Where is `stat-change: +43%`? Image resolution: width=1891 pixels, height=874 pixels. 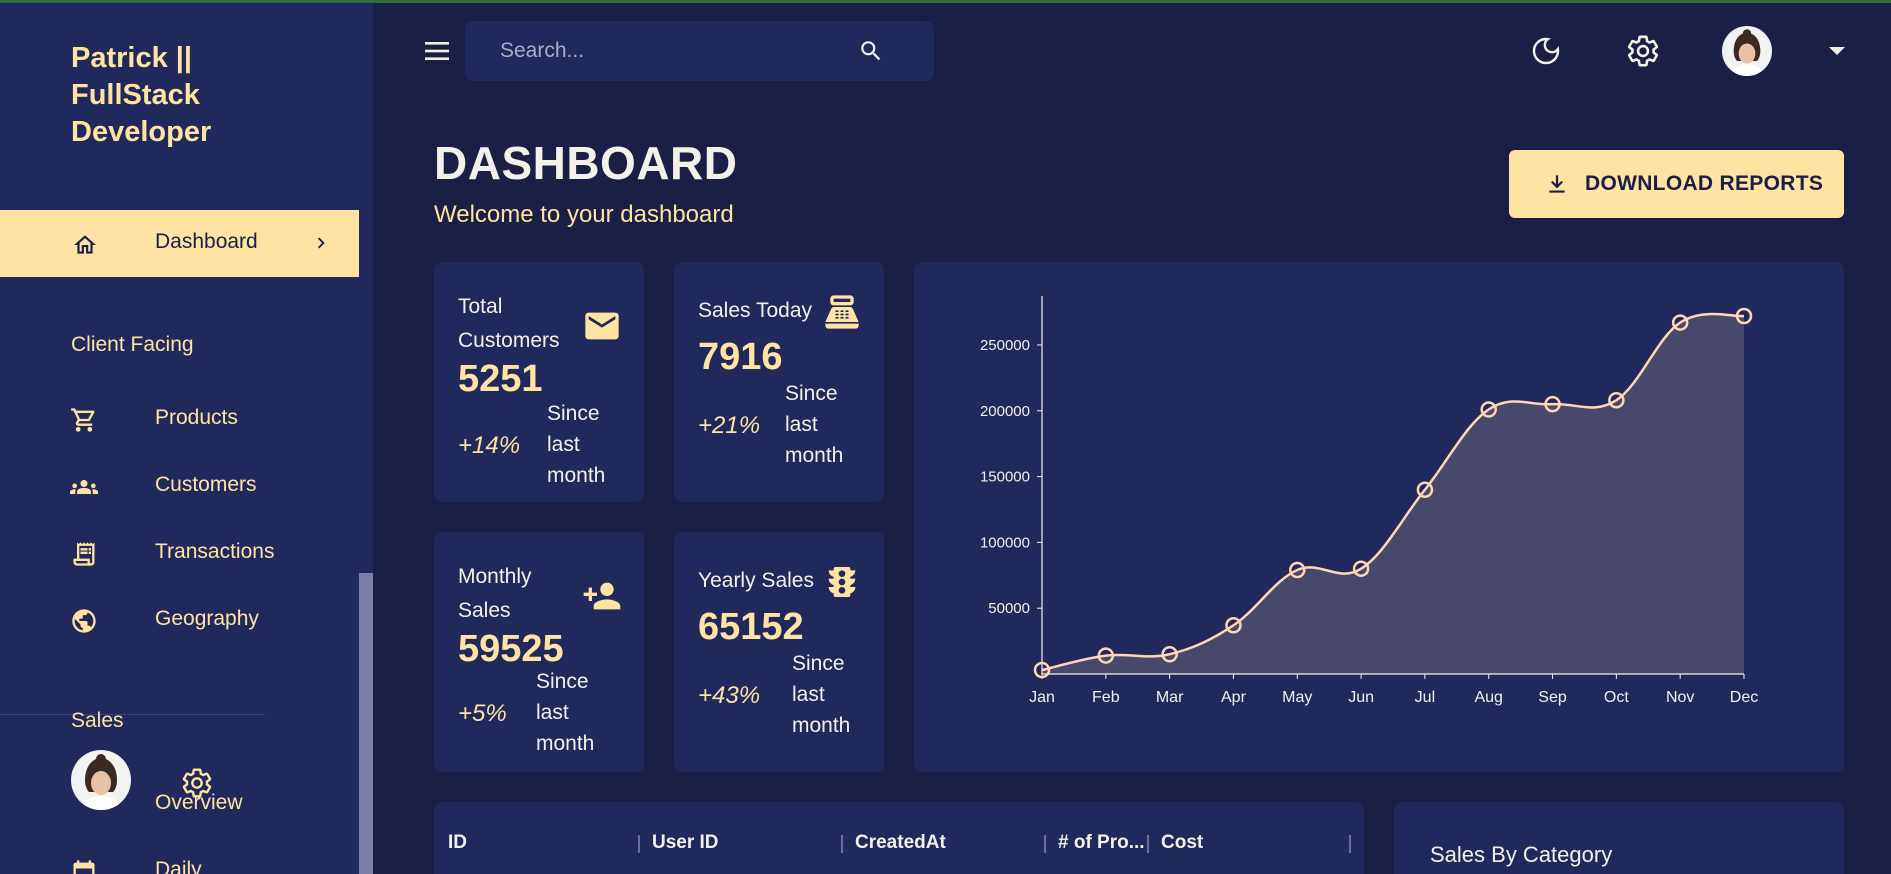 stat-change: +43% is located at coordinates (729, 695).